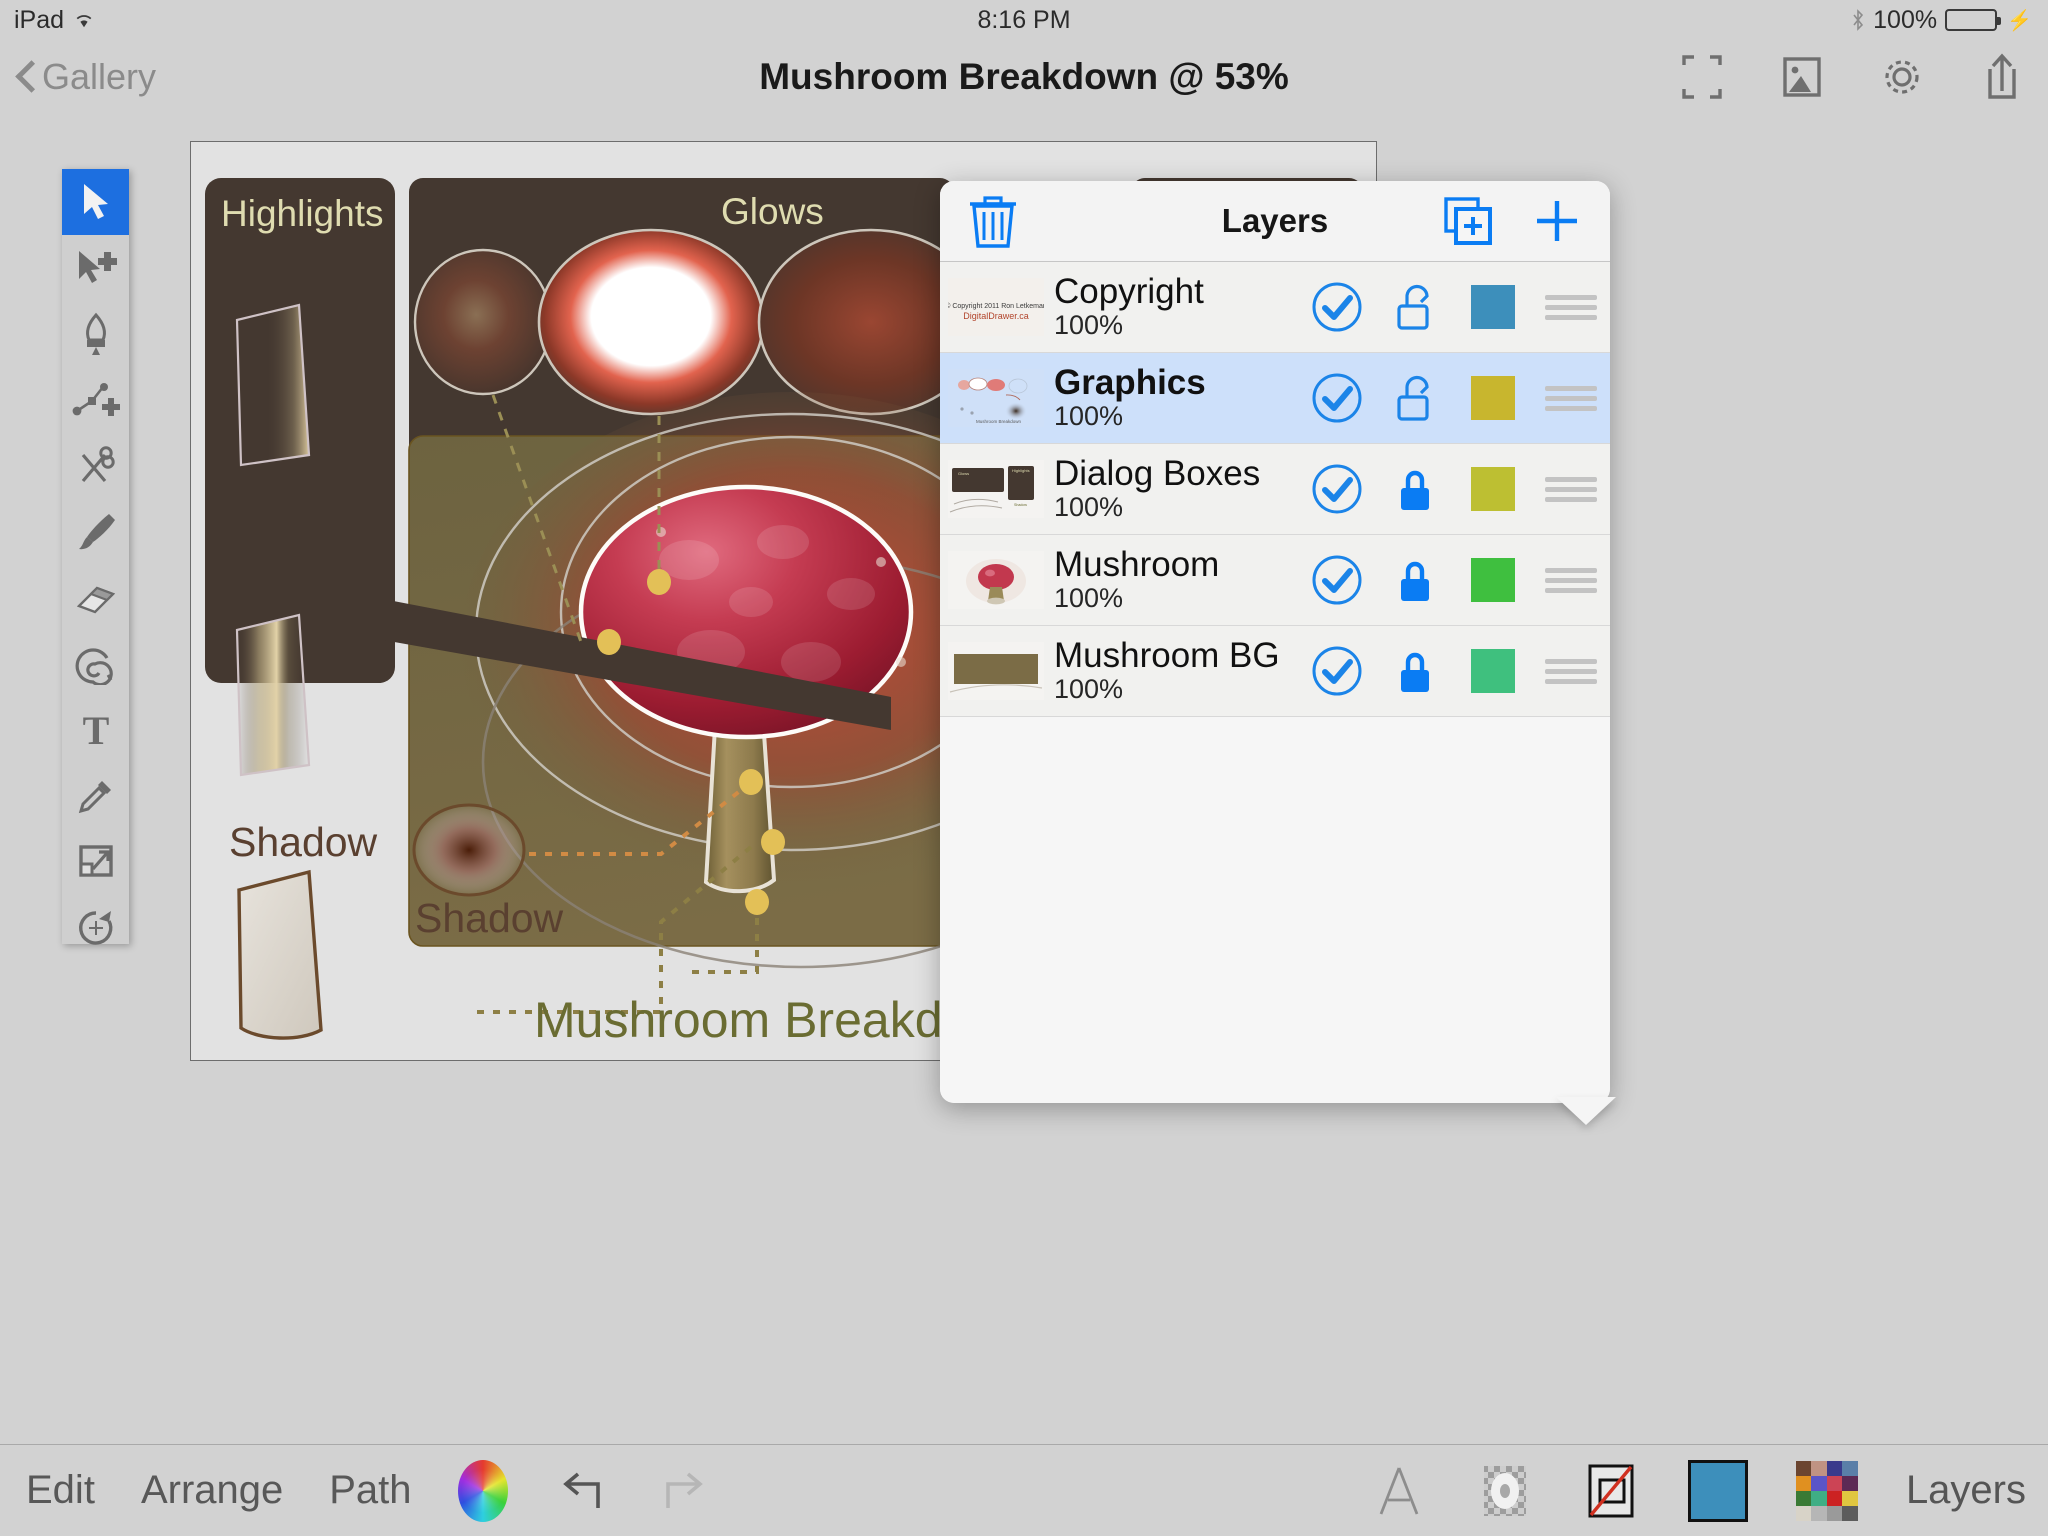 This screenshot has height=1536, width=2048. I want to click on battery-icon, so click(1973, 20).